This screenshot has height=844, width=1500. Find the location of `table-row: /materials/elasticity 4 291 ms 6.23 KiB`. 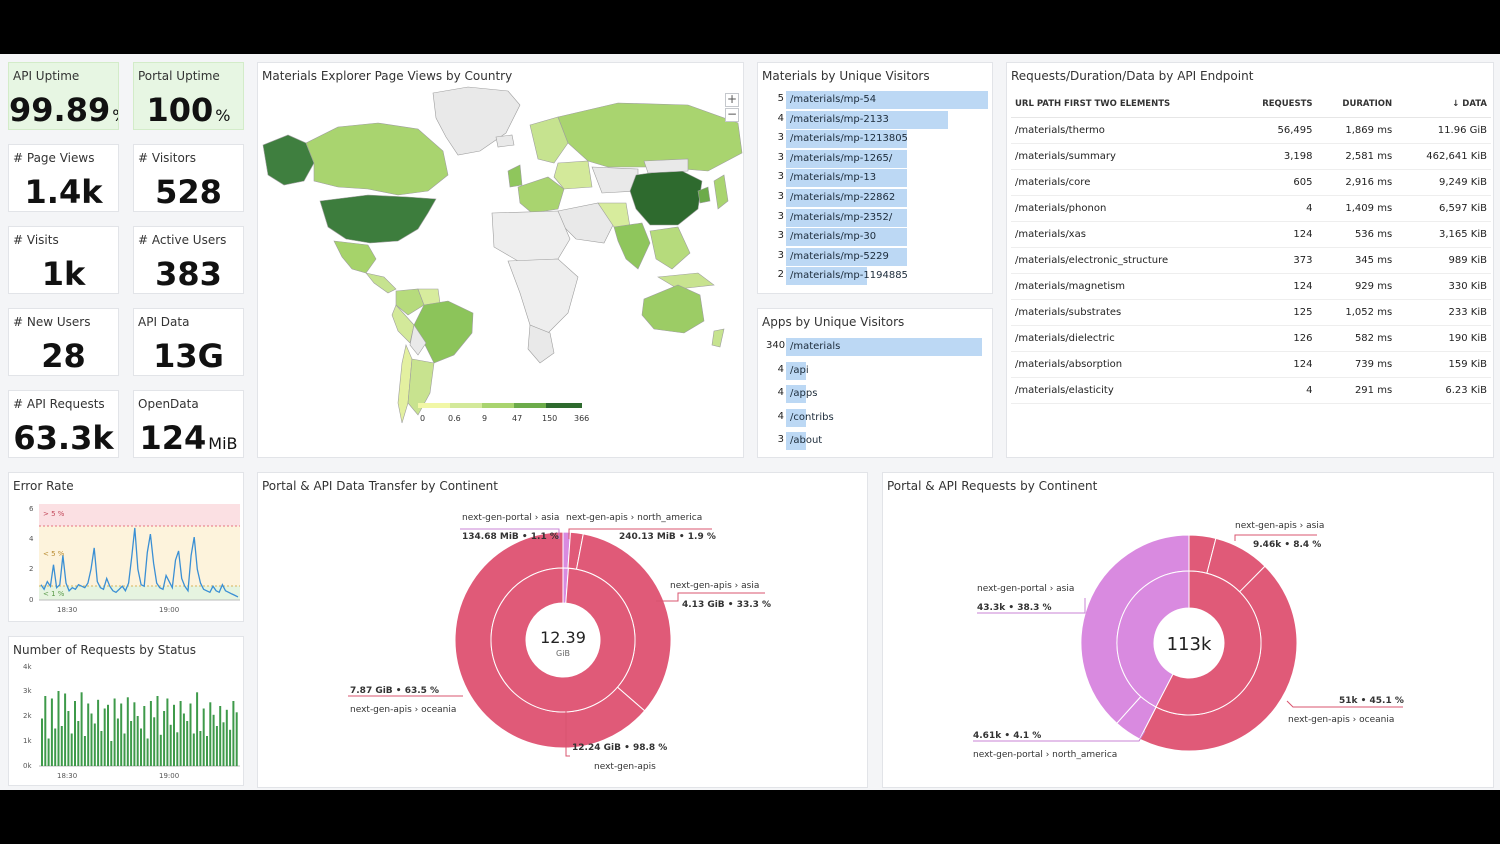

table-row: /materials/elasticity 4 291 ms 6.23 KiB is located at coordinates (1251, 390).